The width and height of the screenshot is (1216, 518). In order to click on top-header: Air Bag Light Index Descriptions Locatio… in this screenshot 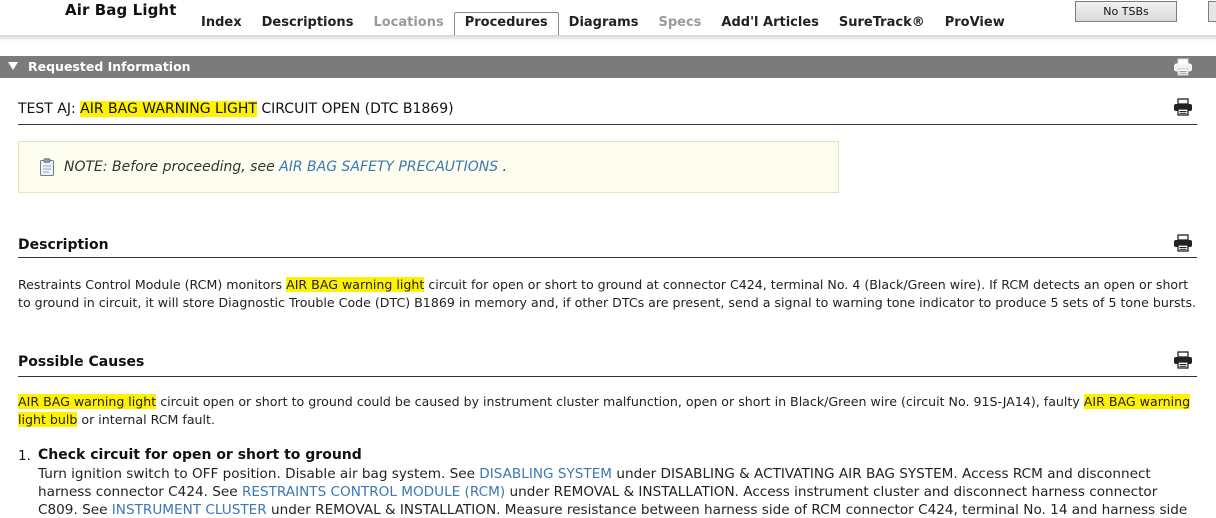, I will do `click(608, 20)`.